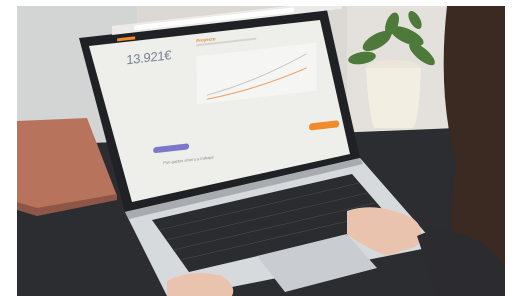 The image size is (523, 296). Describe the element at coordinates (171, 148) in the screenshot. I see `screen-primary-button` at that location.